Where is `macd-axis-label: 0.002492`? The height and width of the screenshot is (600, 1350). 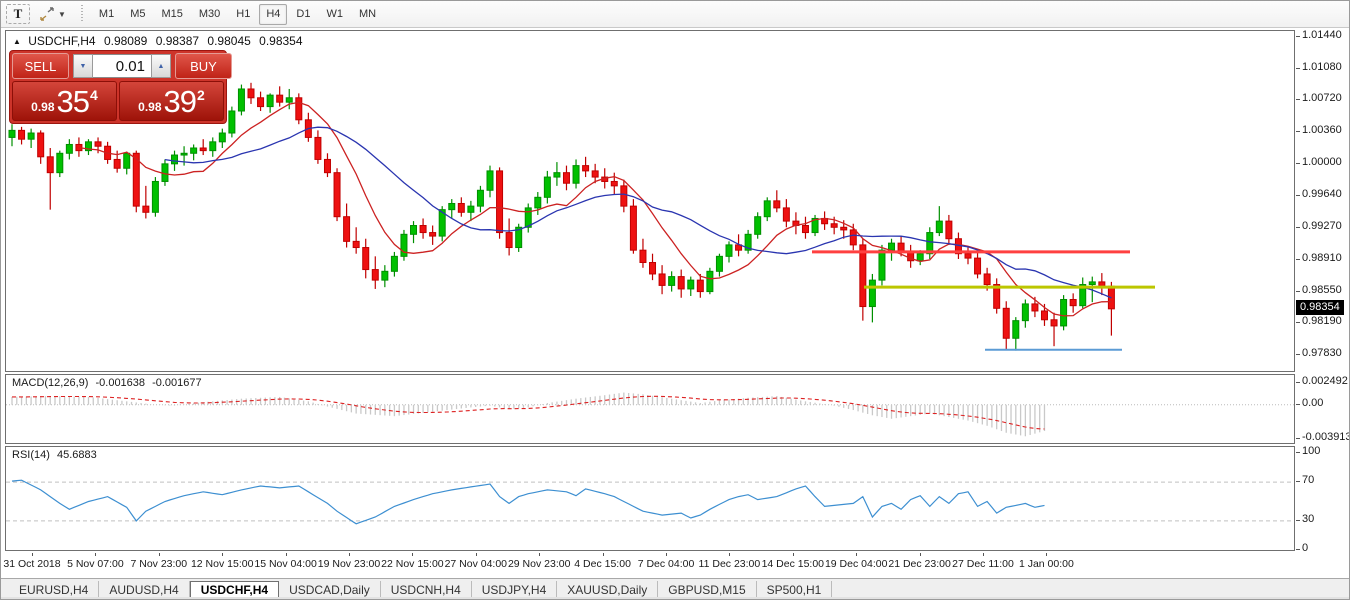
macd-axis-label: 0.002492 is located at coordinates (1322, 381).